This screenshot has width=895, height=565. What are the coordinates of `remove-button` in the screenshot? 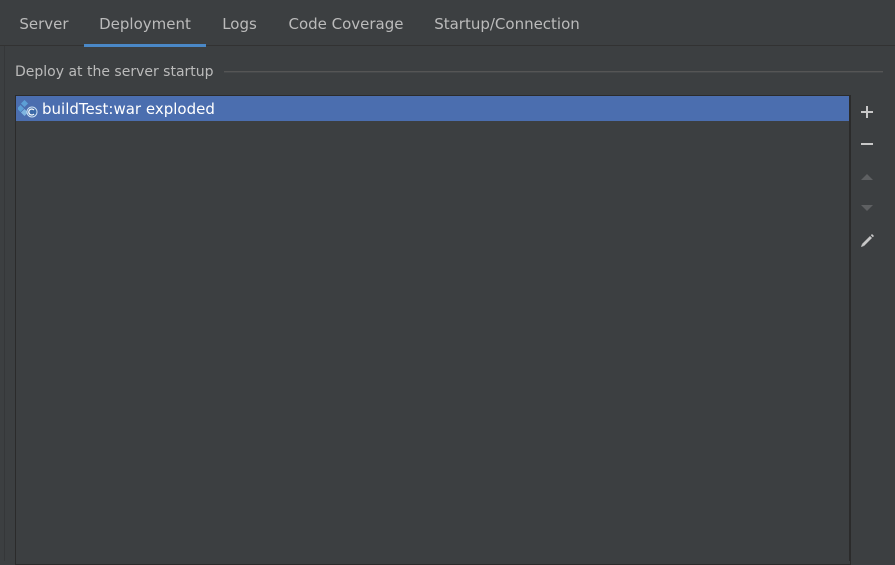 It's located at (867, 144).